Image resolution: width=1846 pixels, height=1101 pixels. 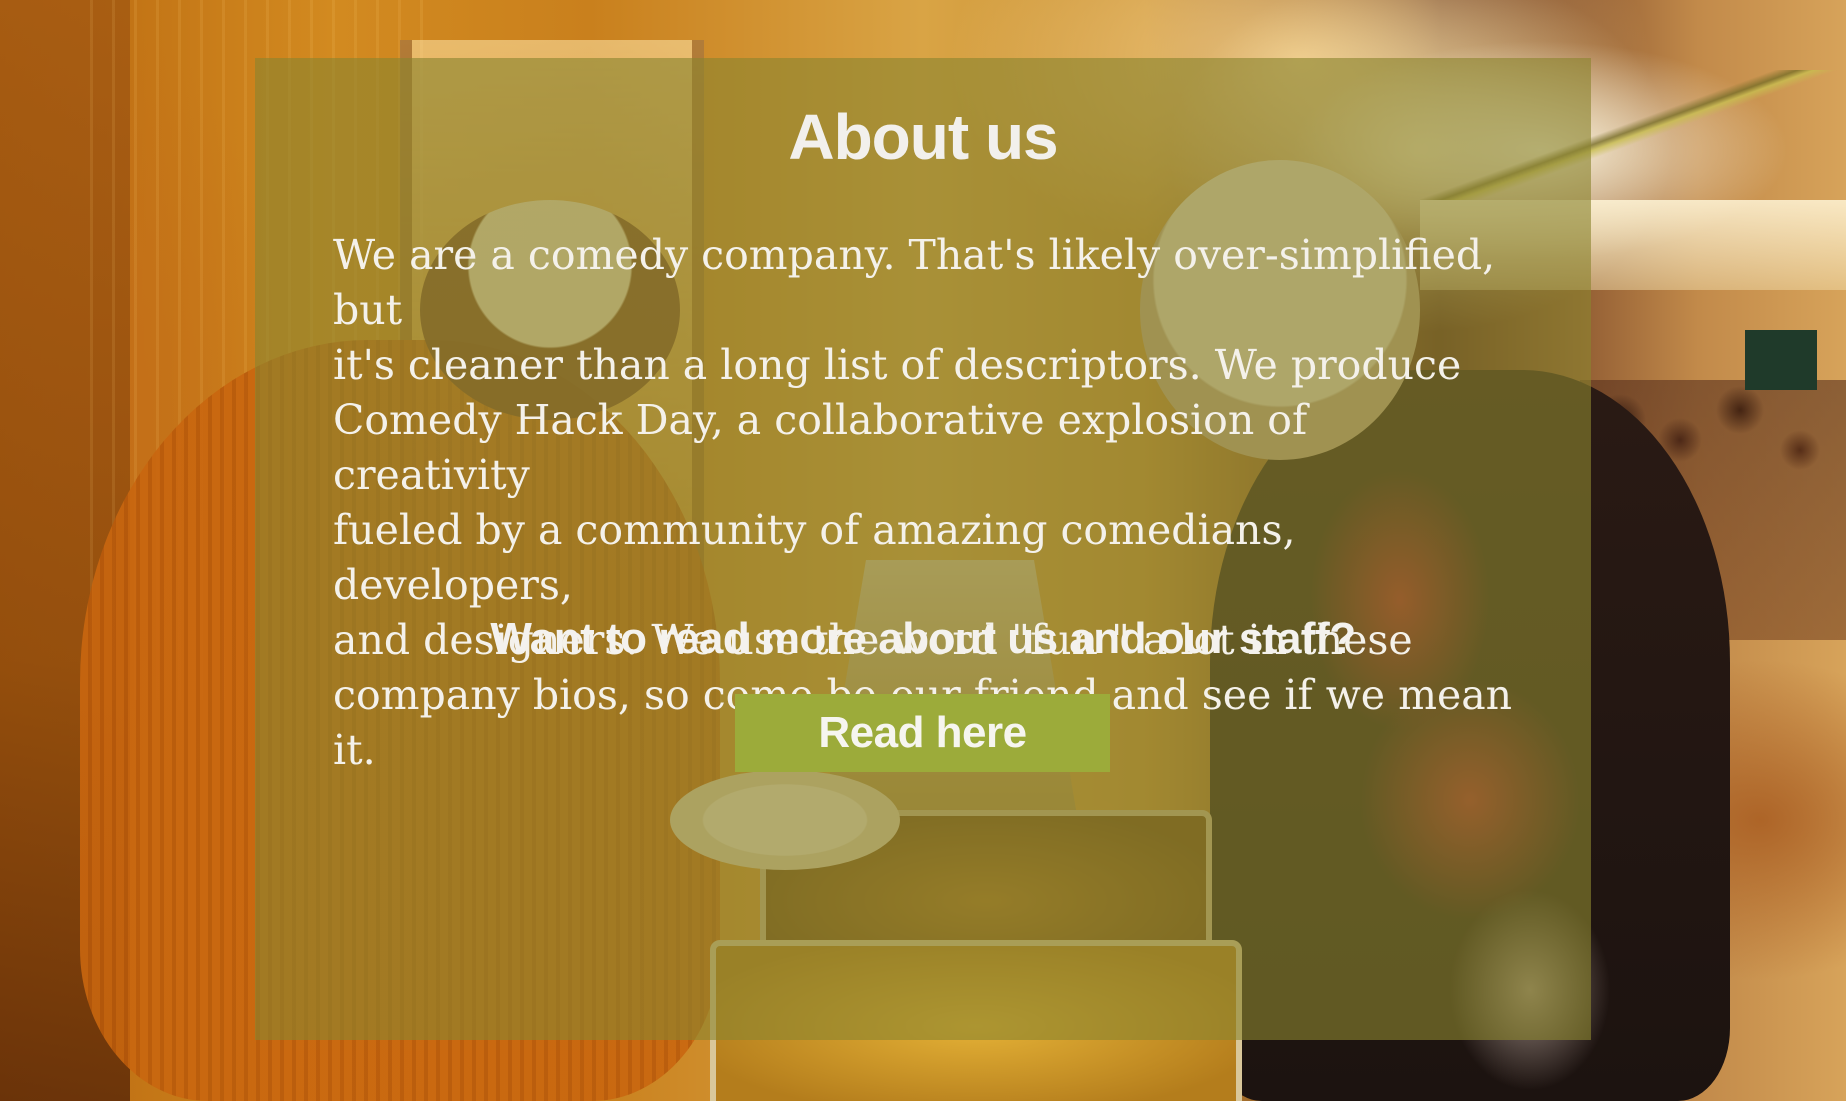 I want to click on read-here-button: Read here, so click(x=922, y=733).